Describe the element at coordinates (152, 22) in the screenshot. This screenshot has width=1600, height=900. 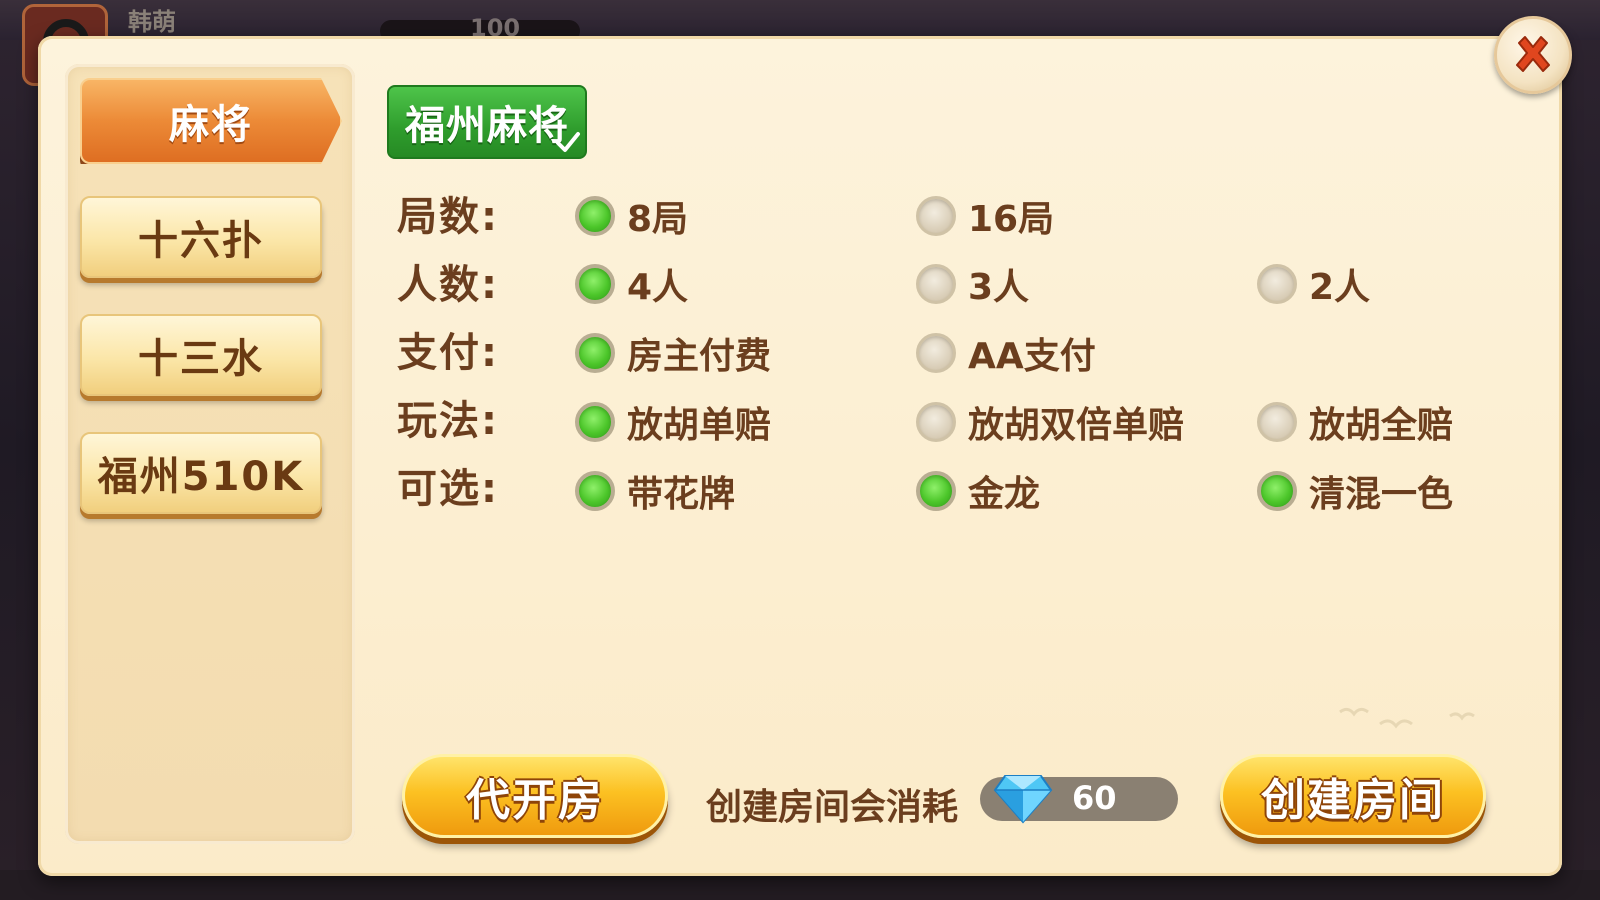
I see `player-name: 韩萌` at that location.